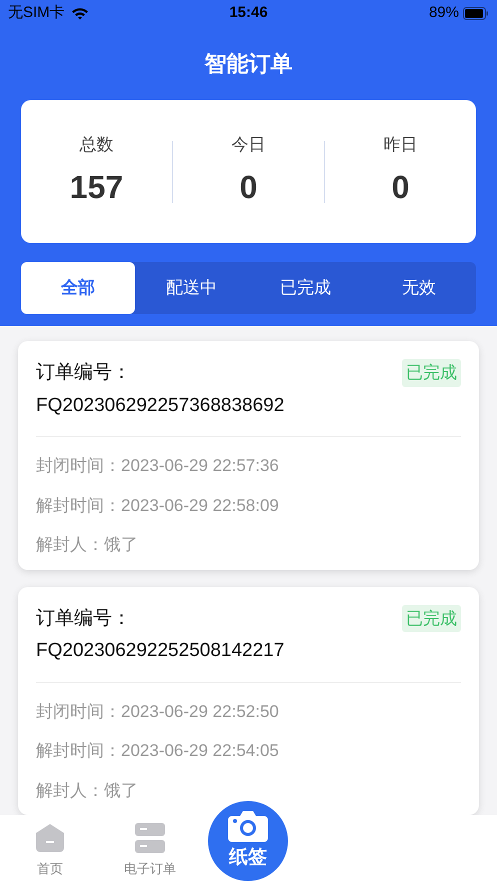  I want to click on carrier-text: 无SIM卡, so click(36, 12).